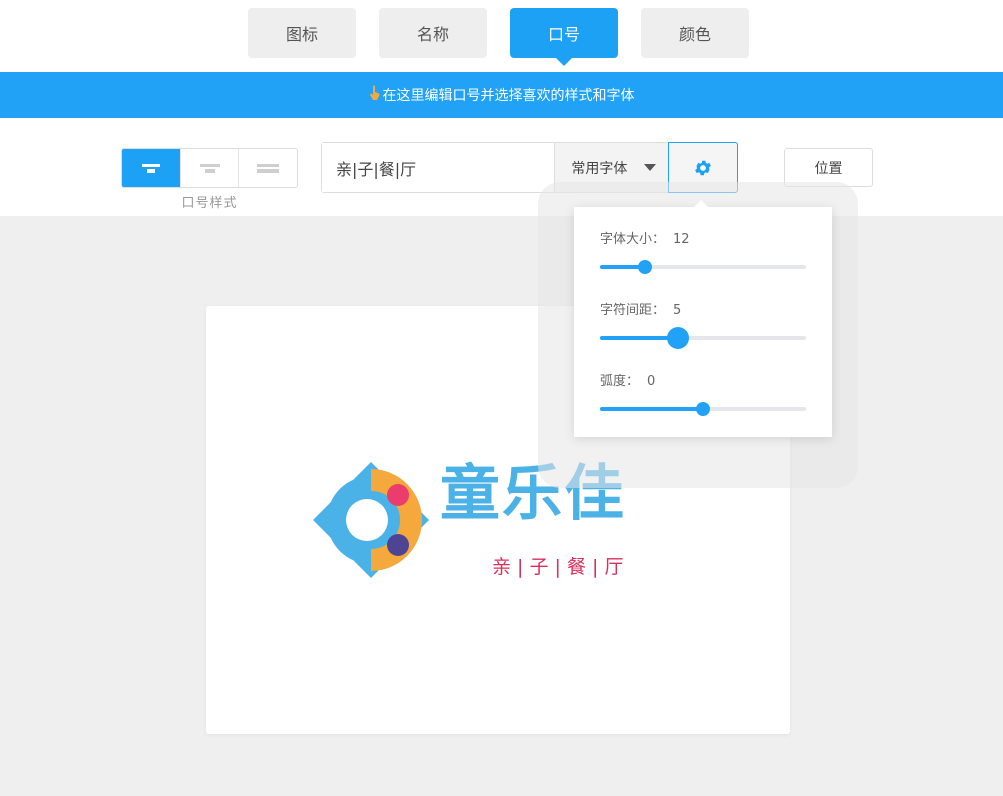 The image size is (1003, 796). I want to click on top-tab-bar: 图标 名称 口号 颜色, so click(501, 36).